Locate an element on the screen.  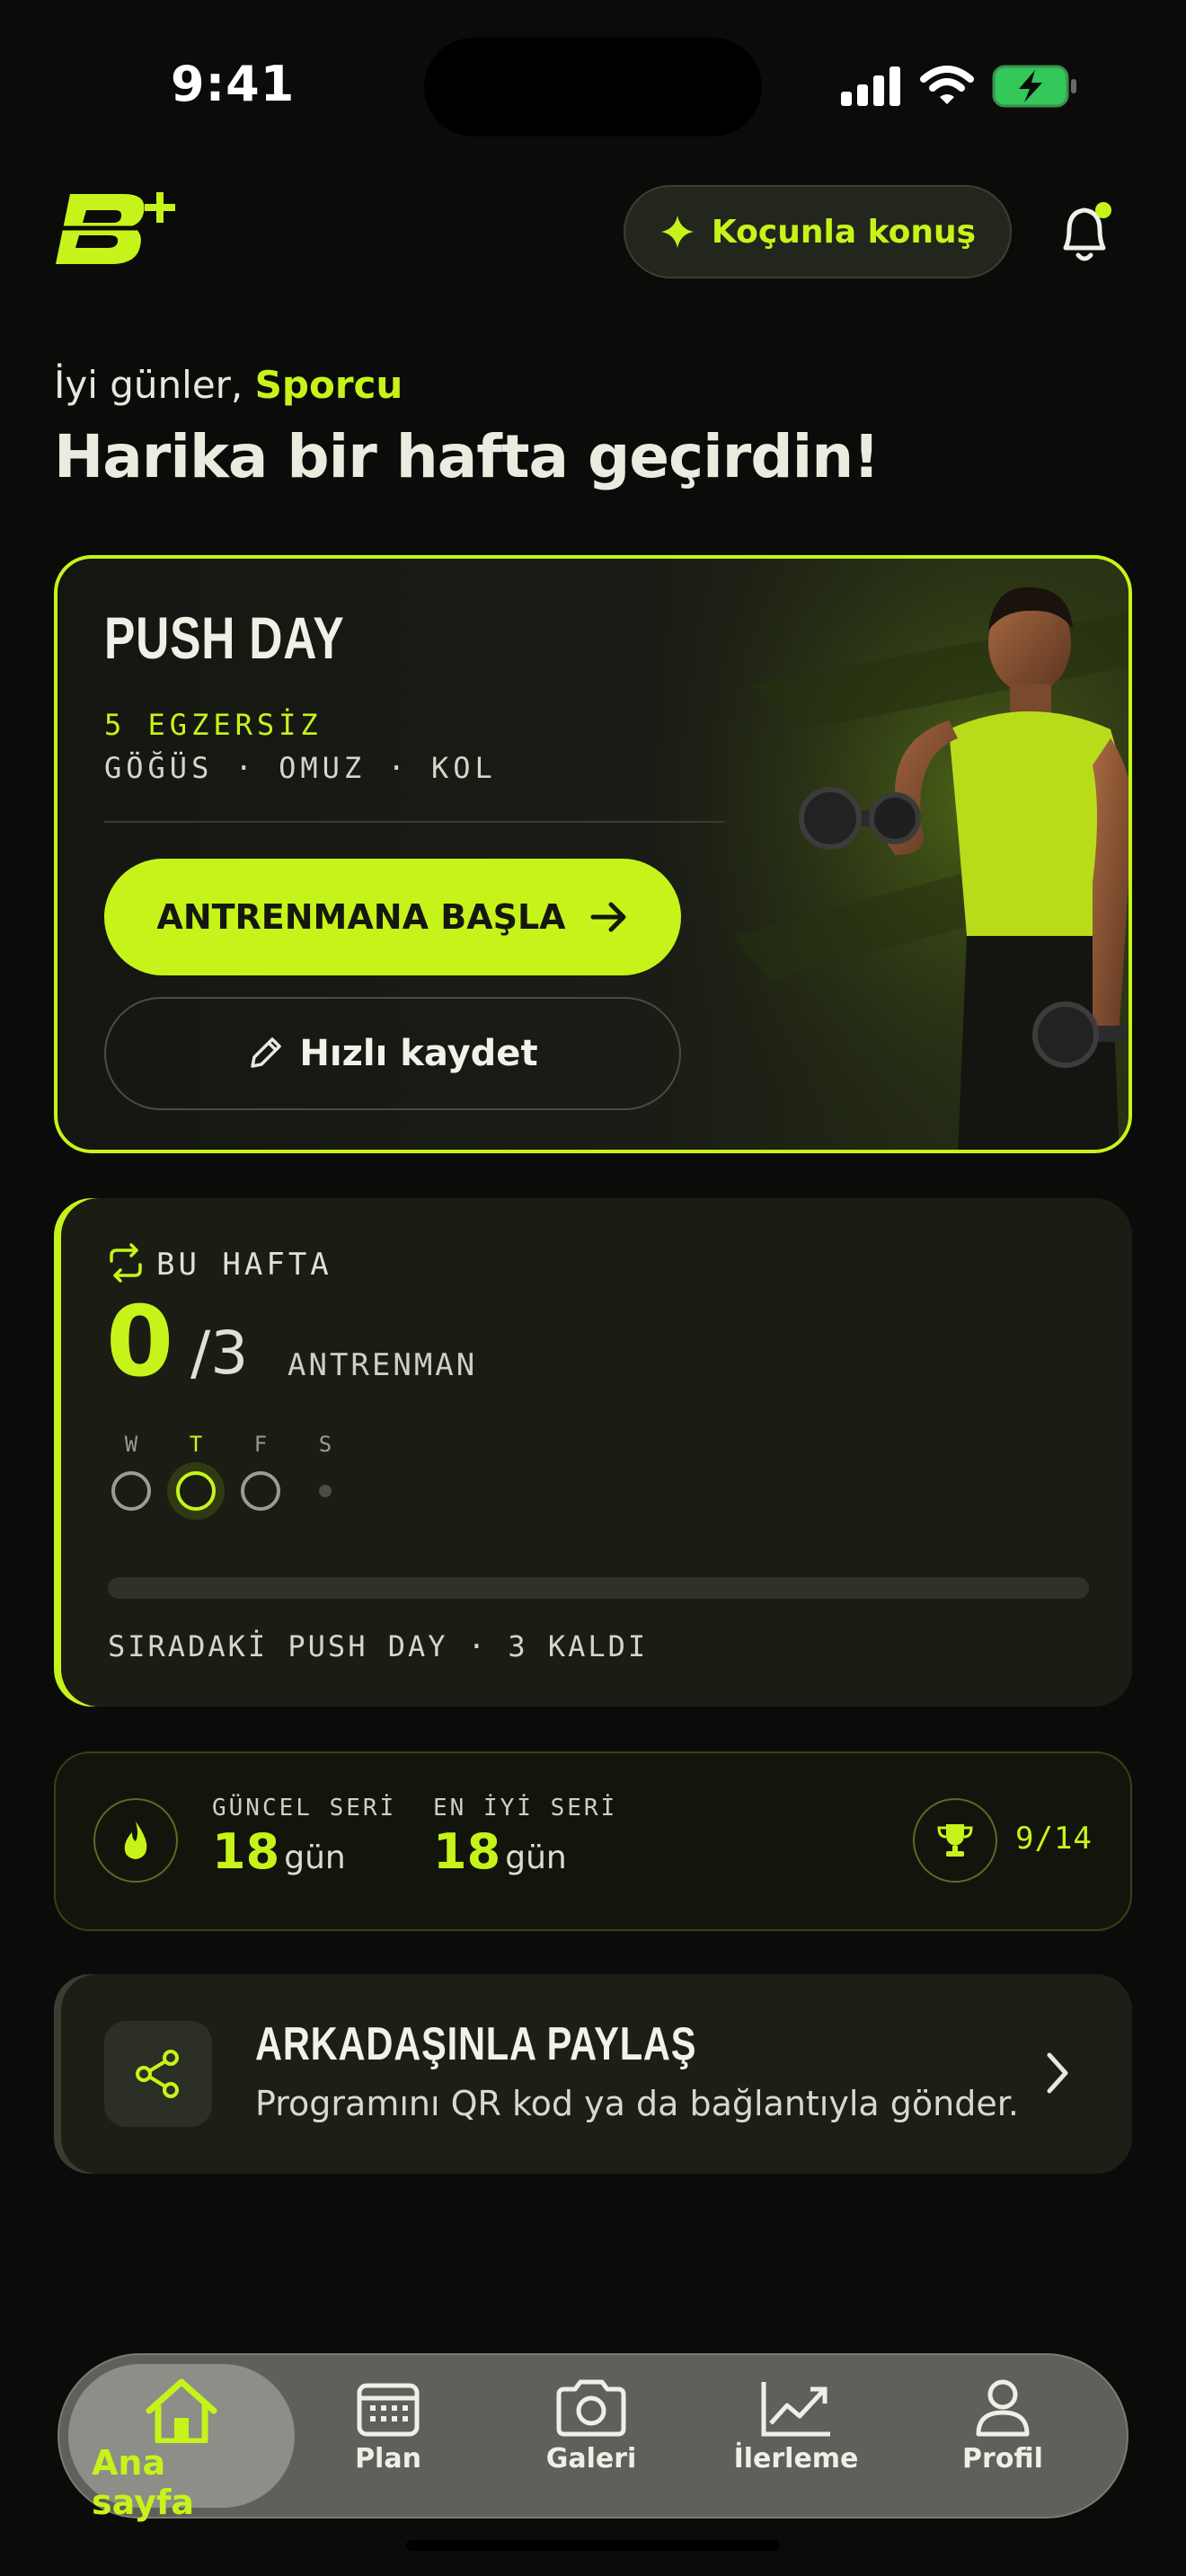
home-icon is located at coordinates (181, 2410).